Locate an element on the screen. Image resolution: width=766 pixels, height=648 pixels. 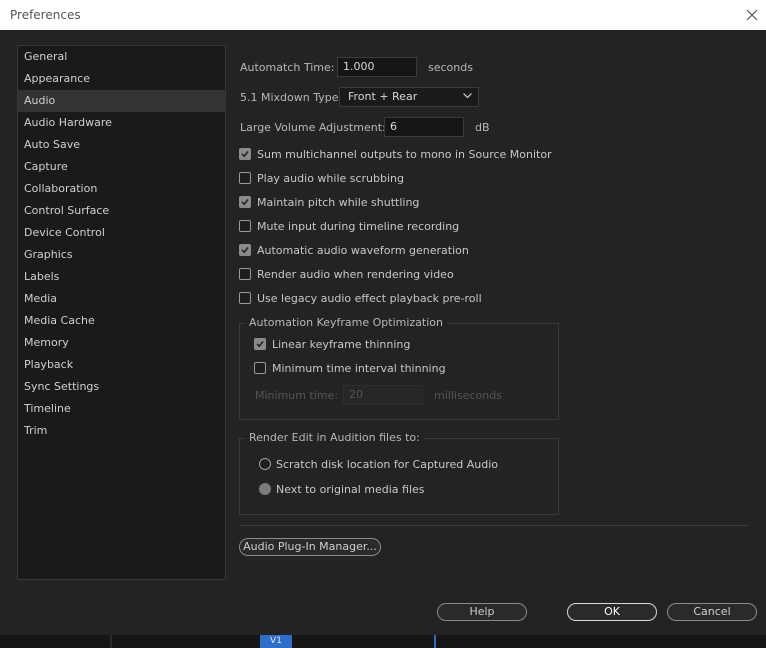
volume-adjustment-label: Large Volume Adjustment: is located at coordinates (313, 127).